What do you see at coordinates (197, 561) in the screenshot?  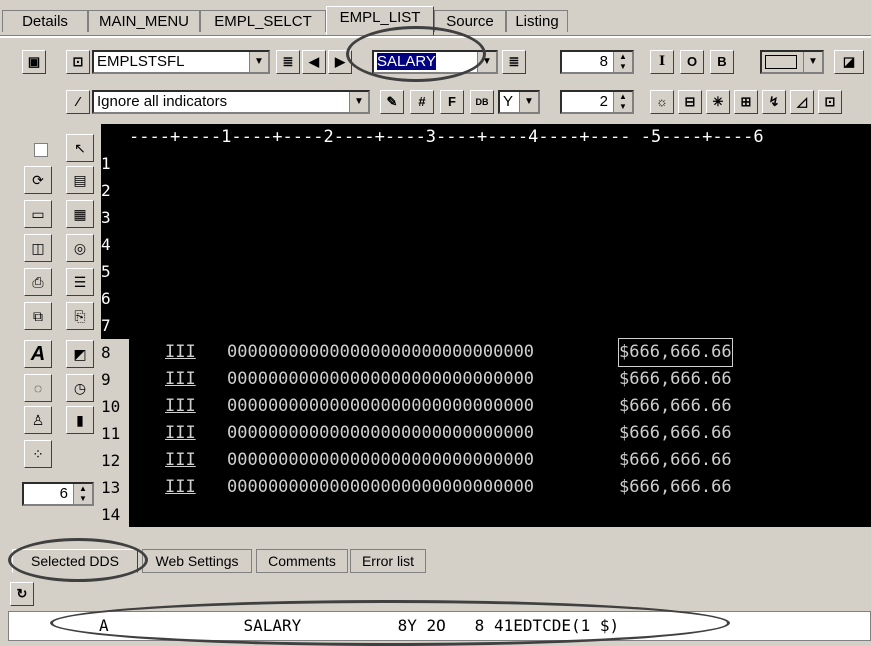 I see `tab-web-settings: Web Settings` at bounding box center [197, 561].